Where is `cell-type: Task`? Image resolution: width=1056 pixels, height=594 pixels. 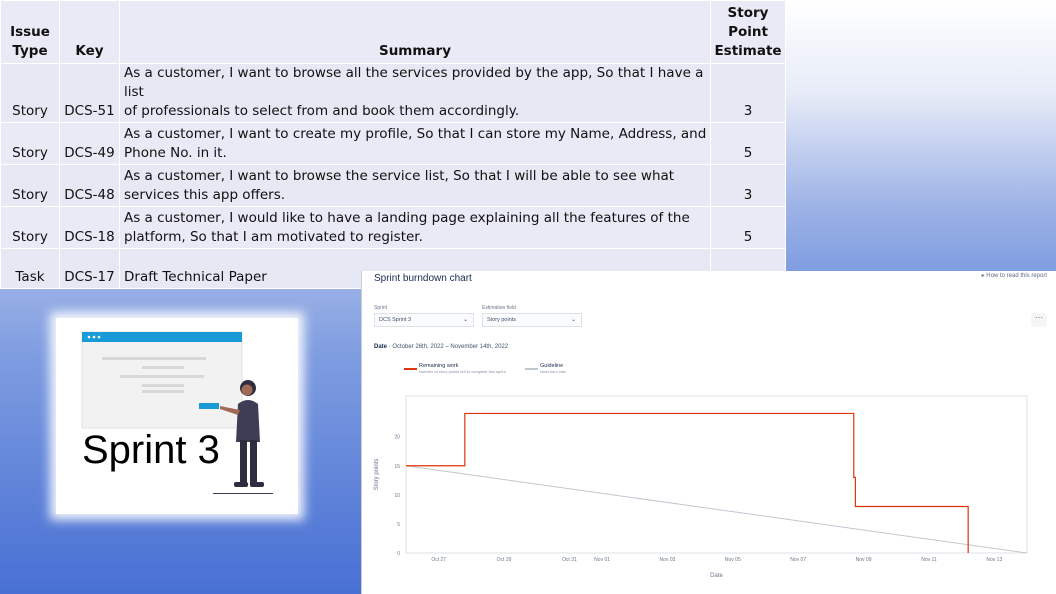
cell-type: Task is located at coordinates (30, 268).